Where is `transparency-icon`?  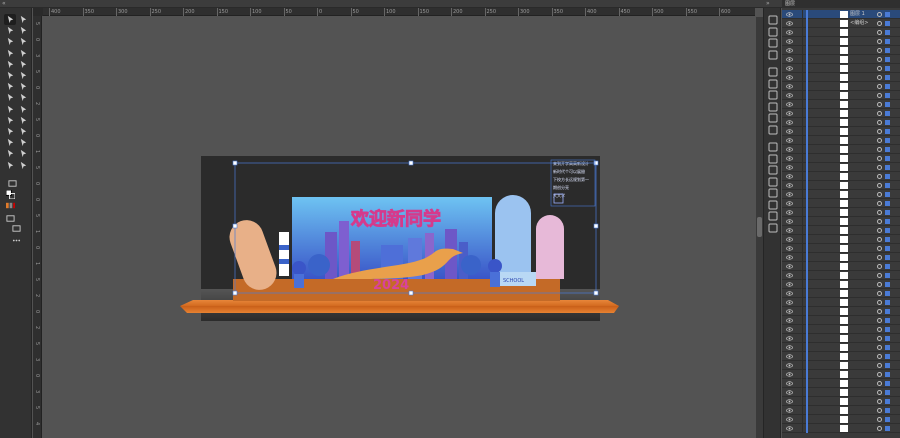
transparency-icon is located at coordinates (773, 115).